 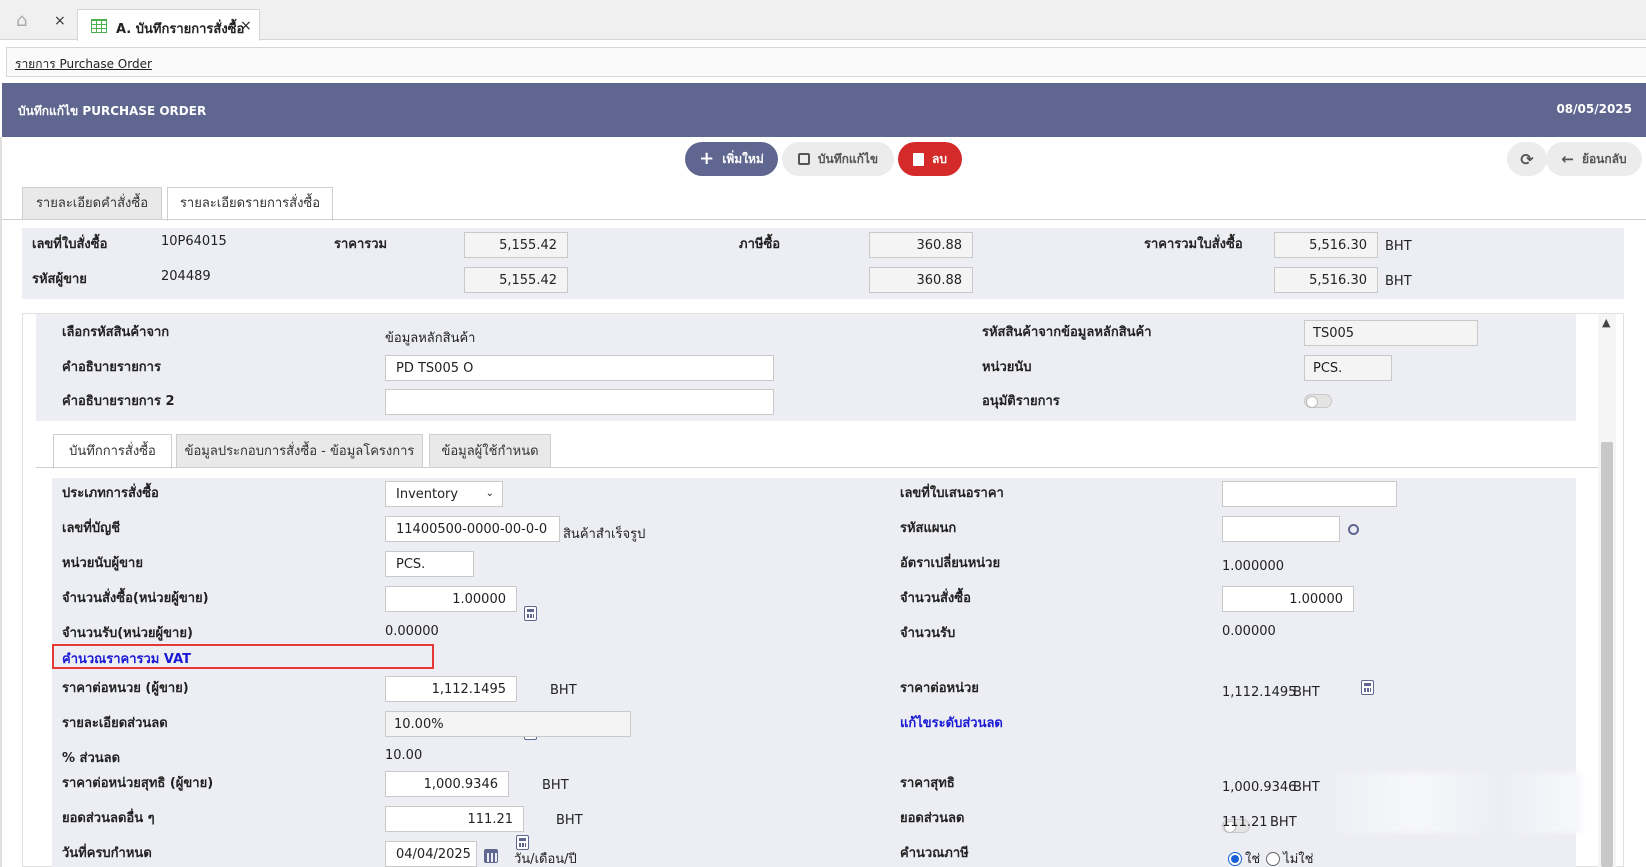 I want to click on received-qty-label: จำนวนรับ, so click(x=928, y=633).